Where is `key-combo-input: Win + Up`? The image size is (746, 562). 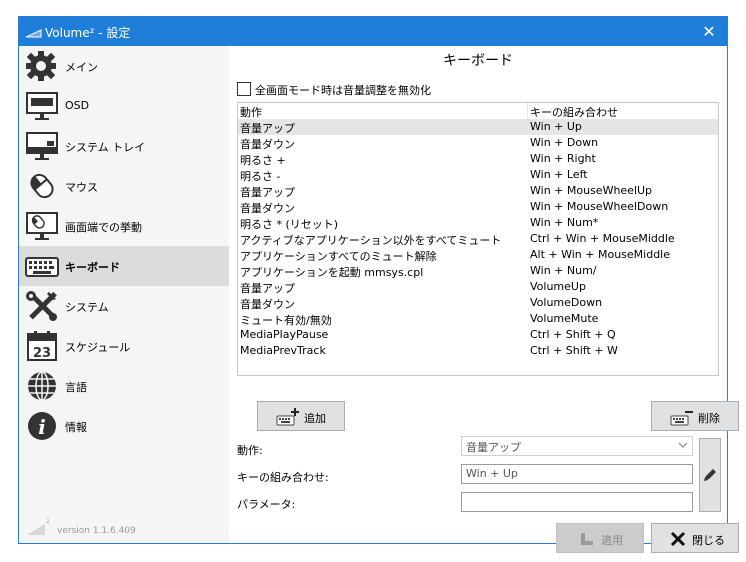 key-combo-input: Win + Up is located at coordinates (577, 474).